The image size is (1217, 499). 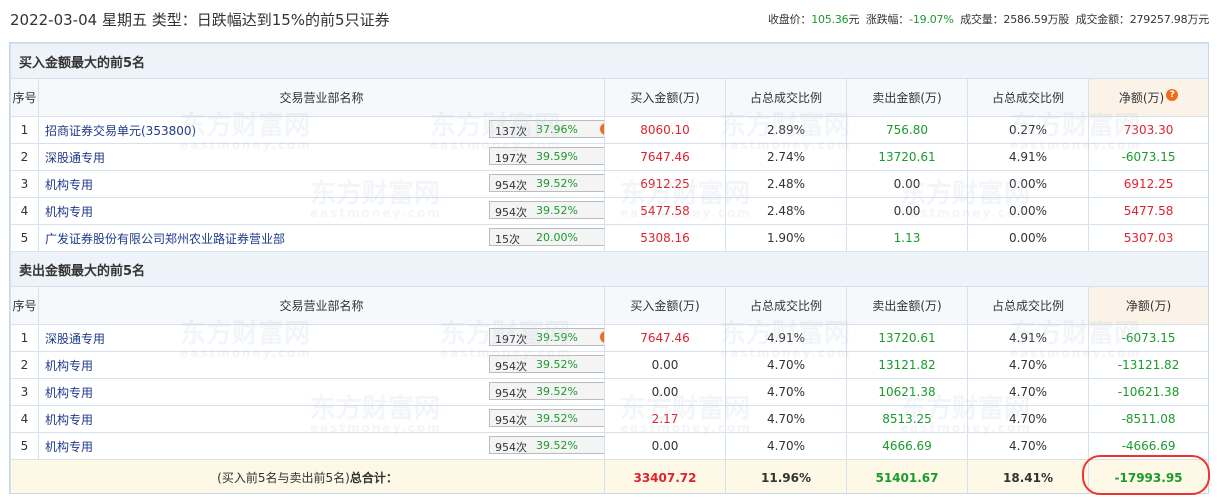 What do you see at coordinates (609, 61) in the screenshot?
I see `buy_section-title: 买入金额最大的前5名` at bounding box center [609, 61].